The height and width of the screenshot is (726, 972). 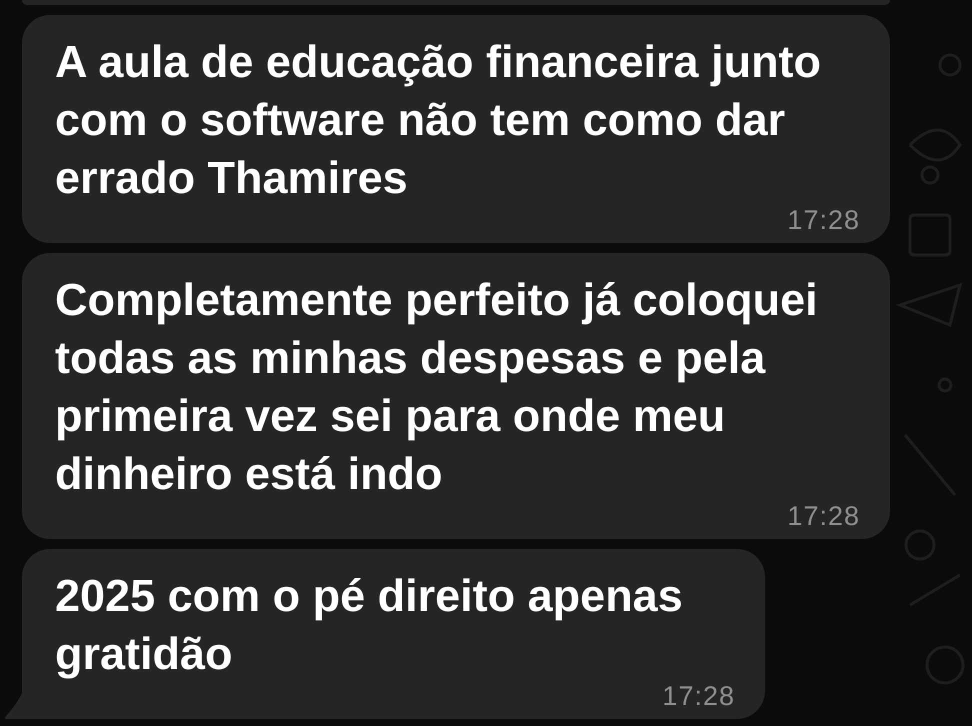 I want to click on message-text: 2025 com o pé direito apenas gratidão, so click(x=369, y=625).